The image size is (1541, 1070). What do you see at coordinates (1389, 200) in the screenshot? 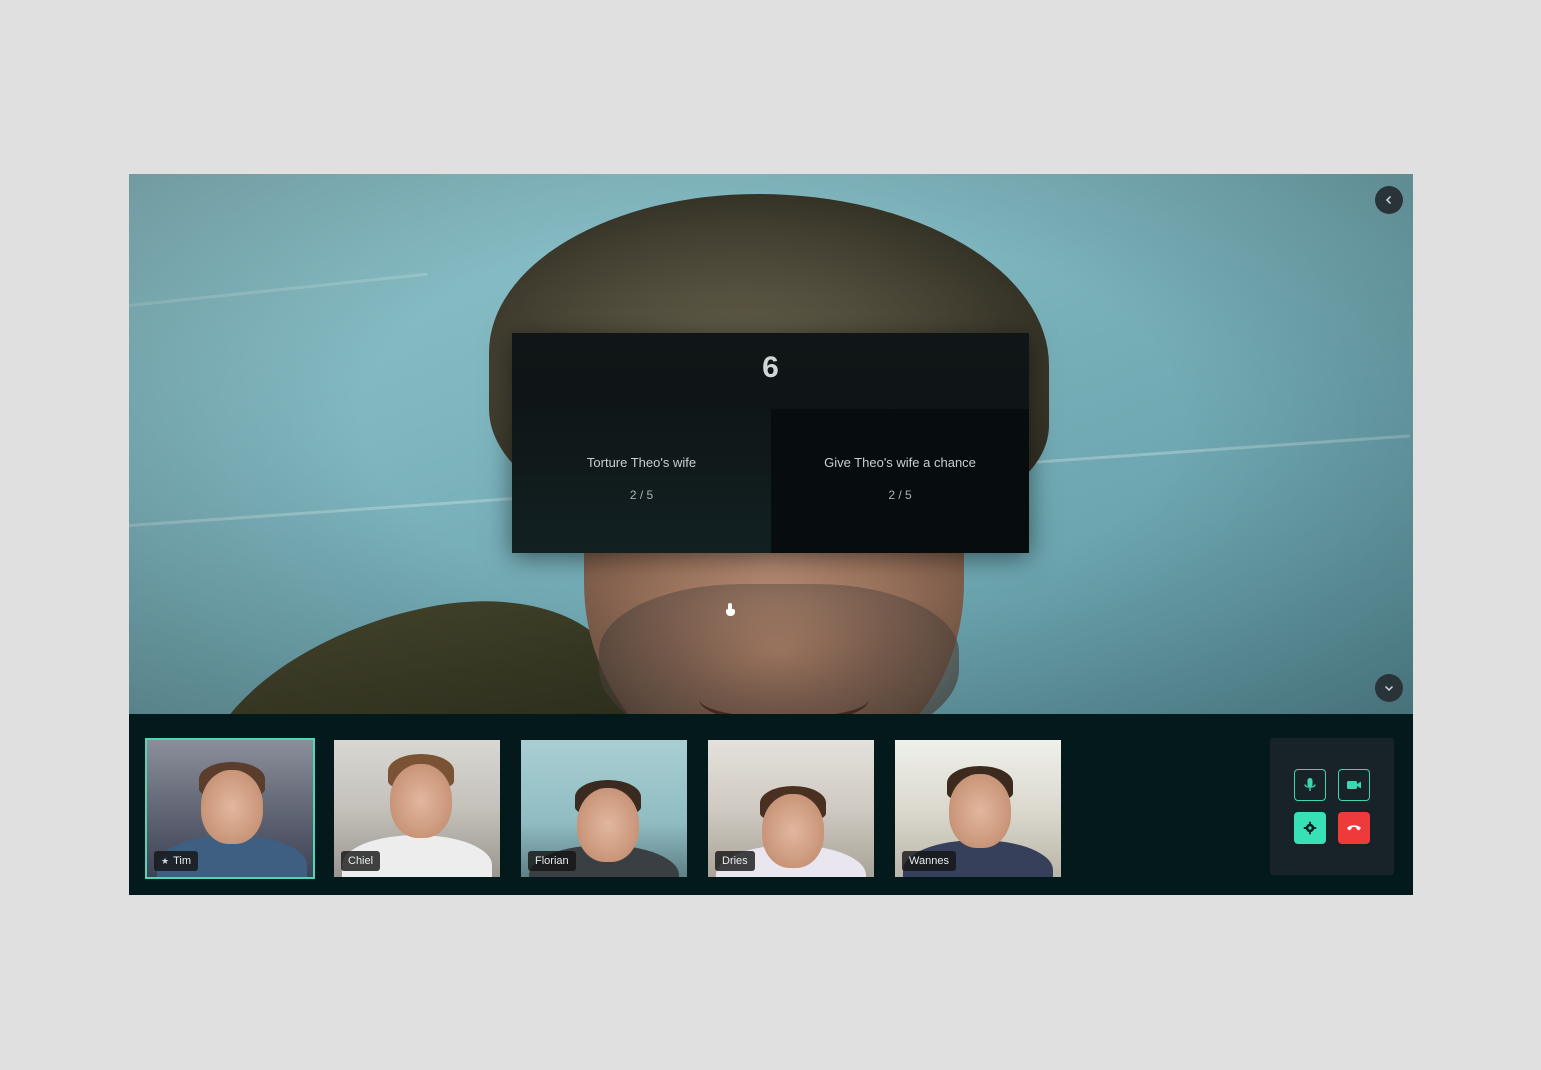
I see `chevron-left-icon` at bounding box center [1389, 200].